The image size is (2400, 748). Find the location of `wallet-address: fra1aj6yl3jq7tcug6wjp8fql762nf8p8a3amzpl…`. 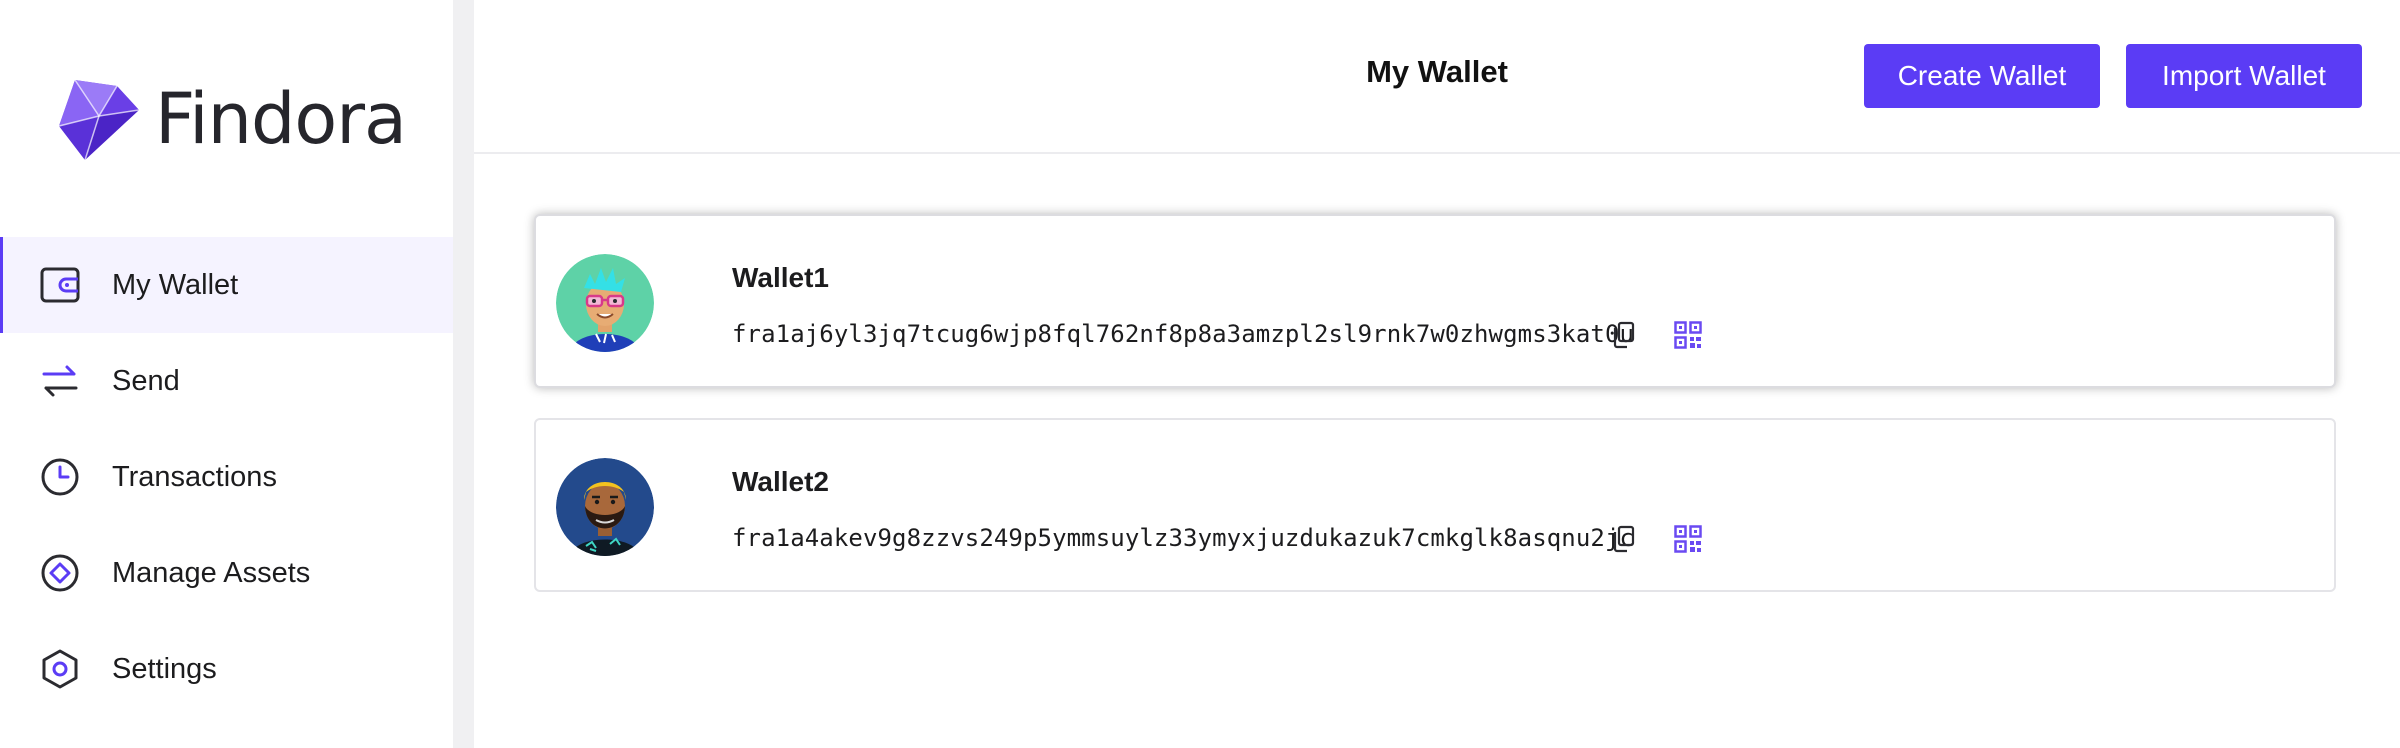

wallet-address: fra1aj6yl3jq7tcug6wjp8fql762nf8p8a3amzpl… is located at coordinates (1183, 334).